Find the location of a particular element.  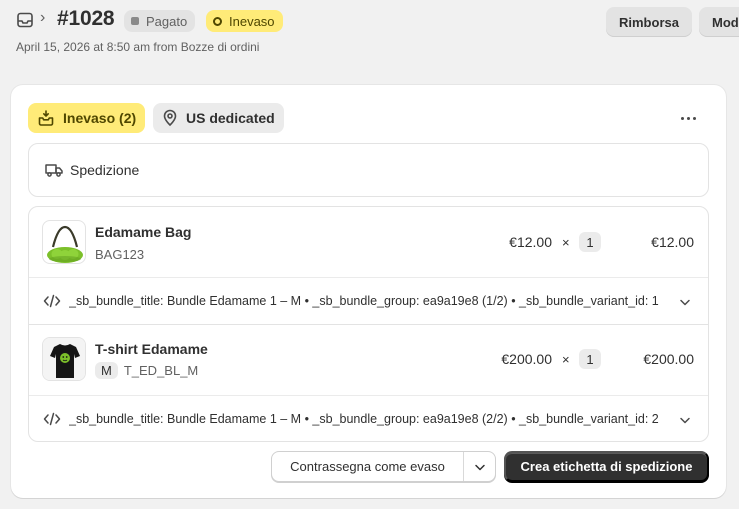

refund-button: Rimborsa is located at coordinates (649, 22).